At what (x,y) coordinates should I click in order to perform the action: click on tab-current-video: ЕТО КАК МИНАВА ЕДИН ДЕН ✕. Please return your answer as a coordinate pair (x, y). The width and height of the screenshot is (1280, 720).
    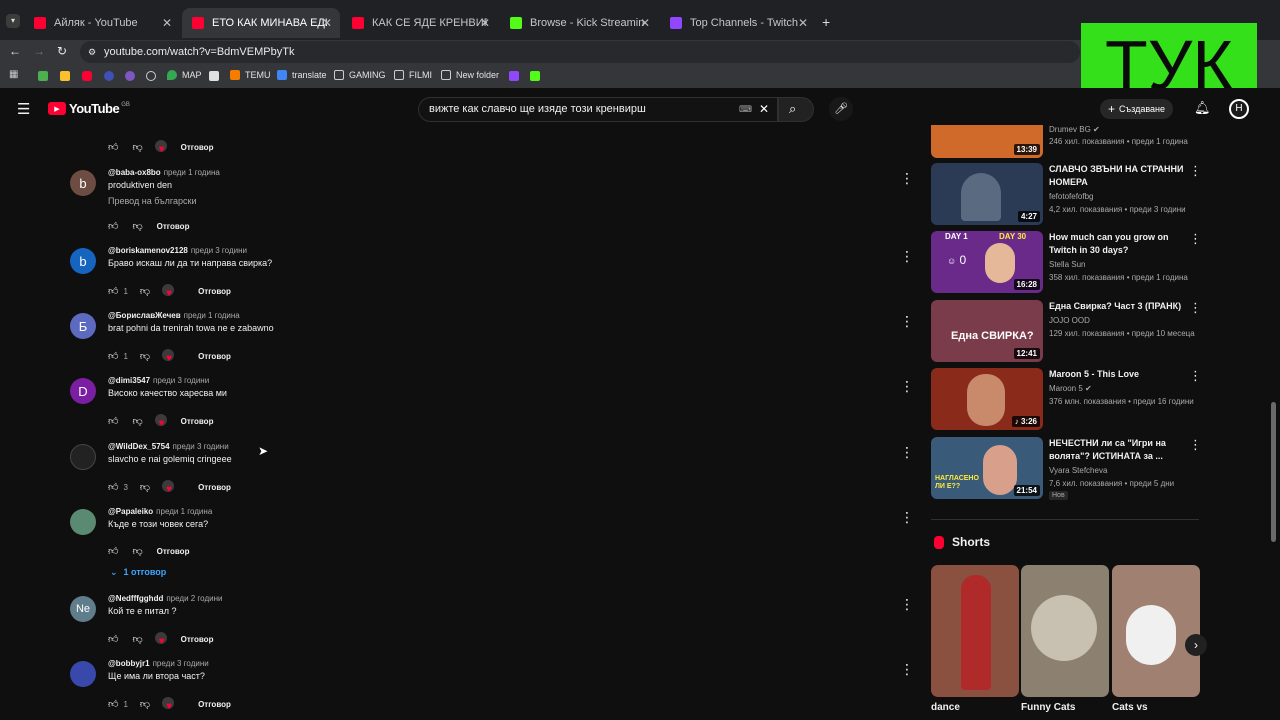
    Looking at the image, I should click on (261, 23).